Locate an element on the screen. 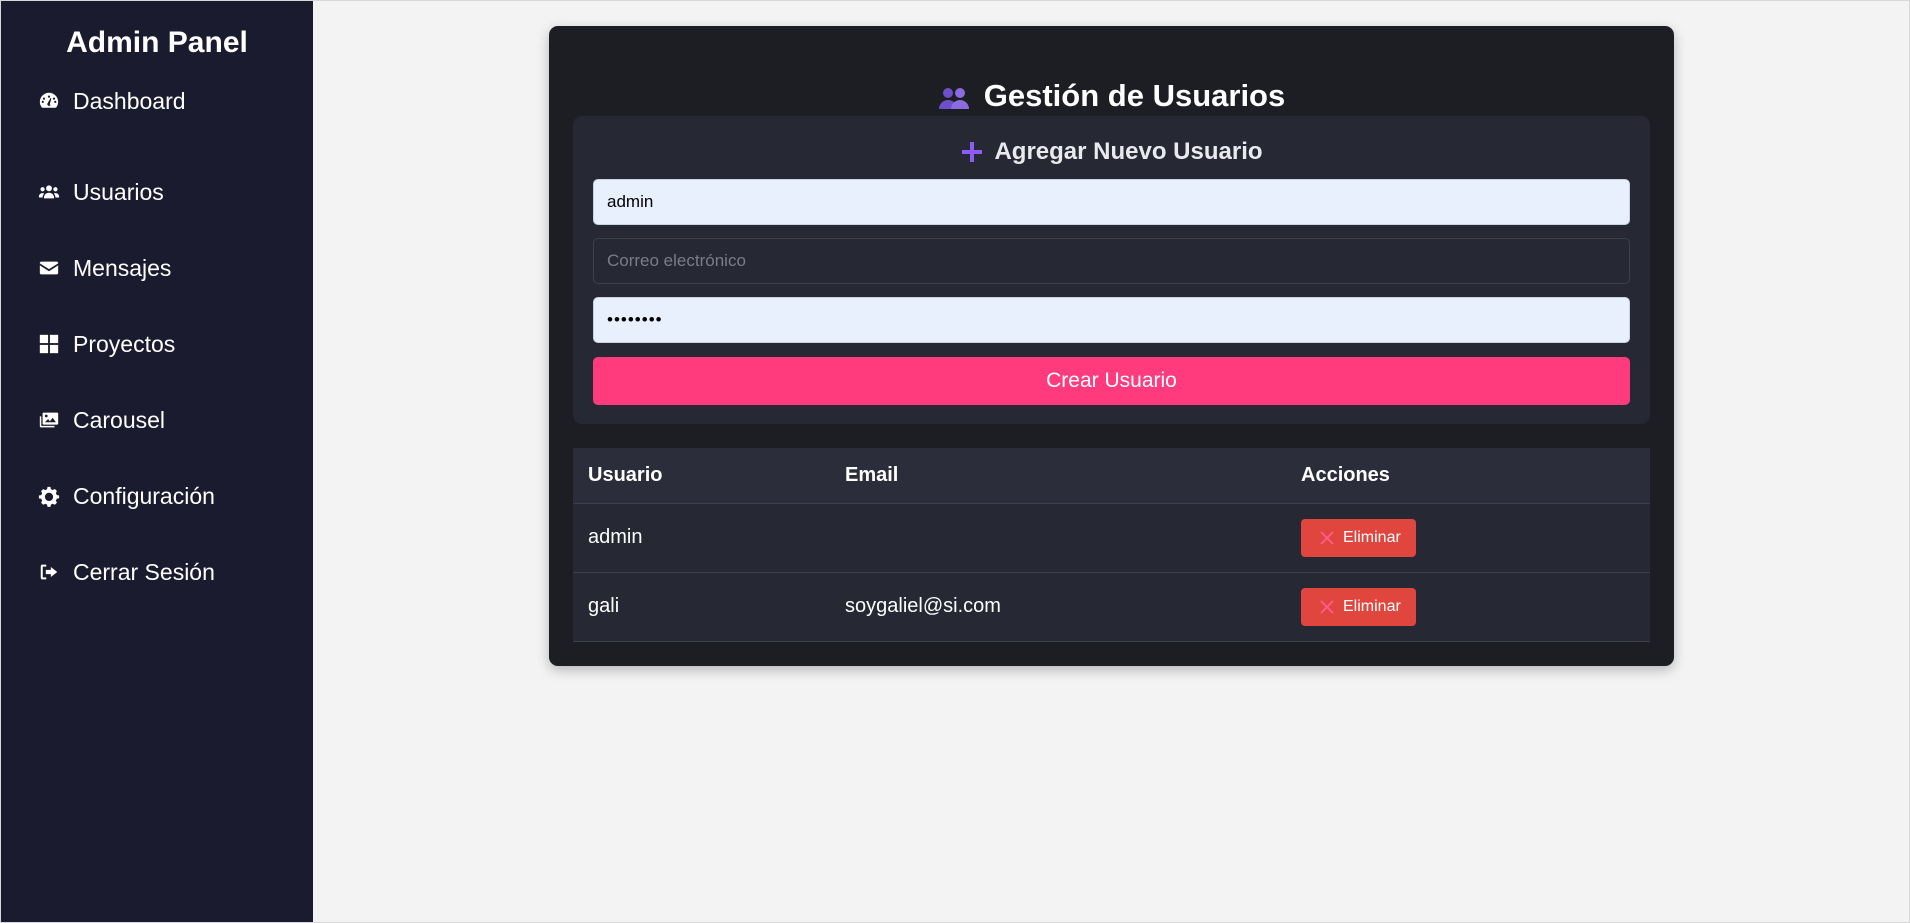 The height and width of the screenshot is (923, 1910). dashboard-icon is located at coordinates (49, 101).